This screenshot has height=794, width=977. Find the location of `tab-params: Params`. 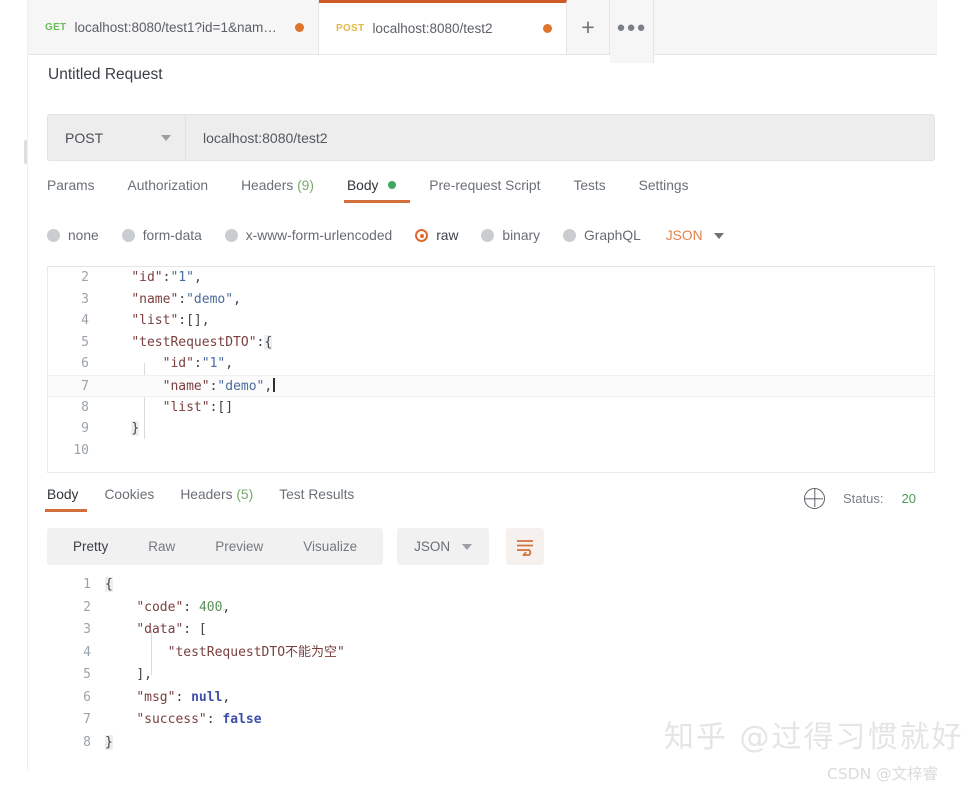

tab-params: Params is located at coordinates (81, 192).